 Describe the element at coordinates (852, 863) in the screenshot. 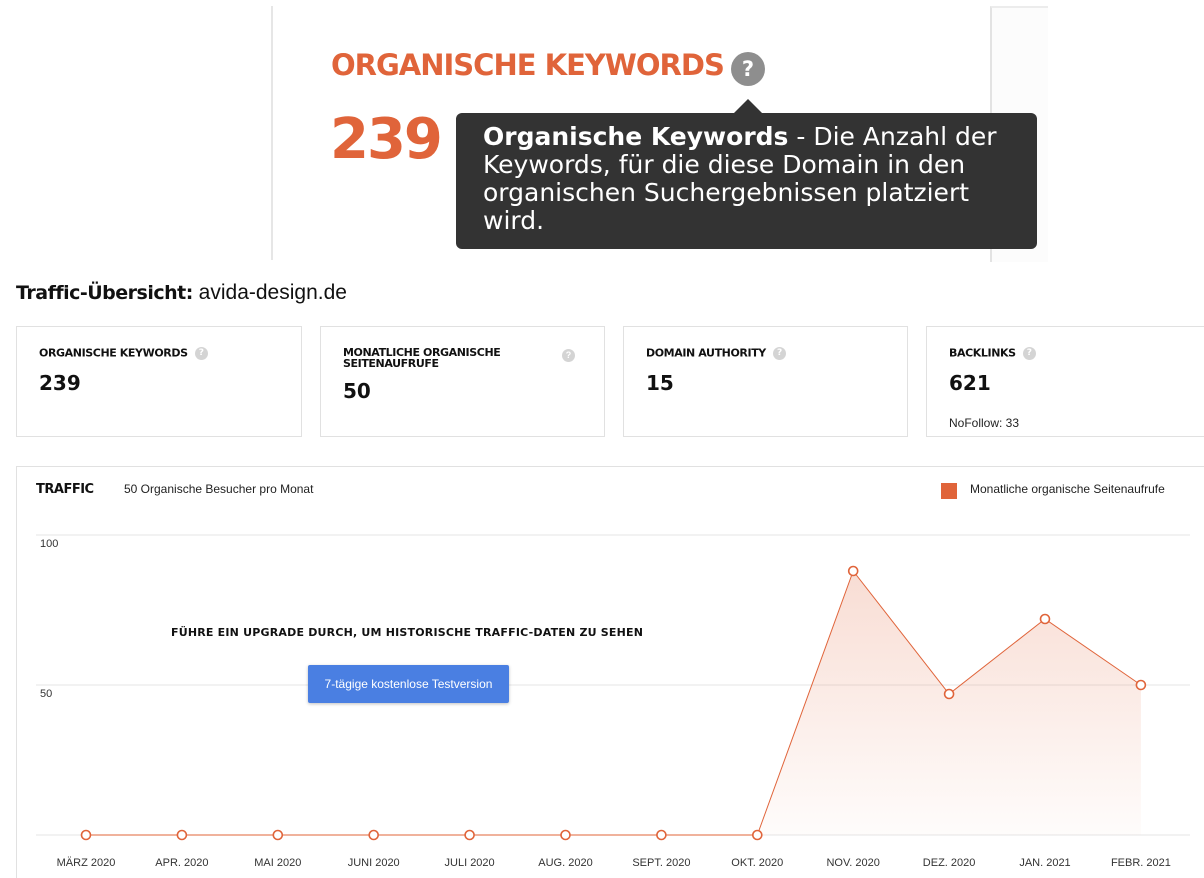

I see `x-tick-label: NOV. 2020` at that location.